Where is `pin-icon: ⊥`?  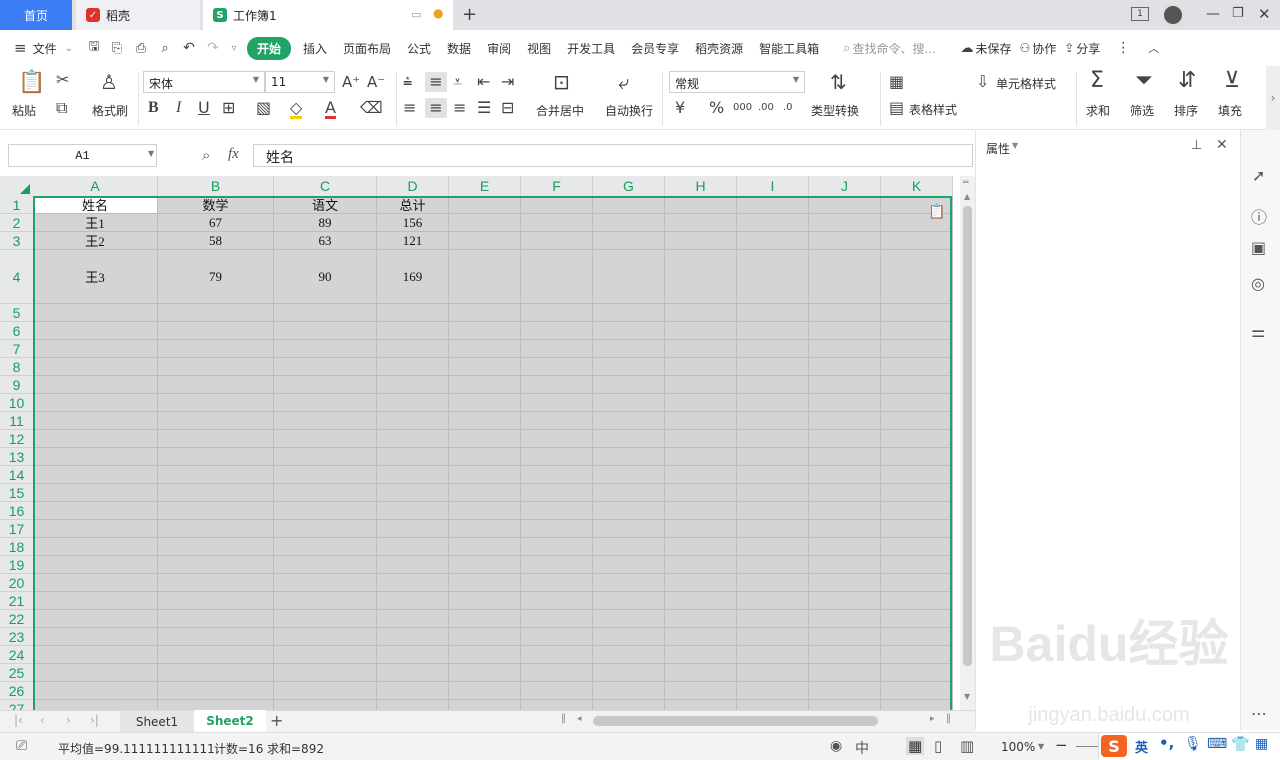
pin-icon: ⊥ is located at coordinates (1196, 145).